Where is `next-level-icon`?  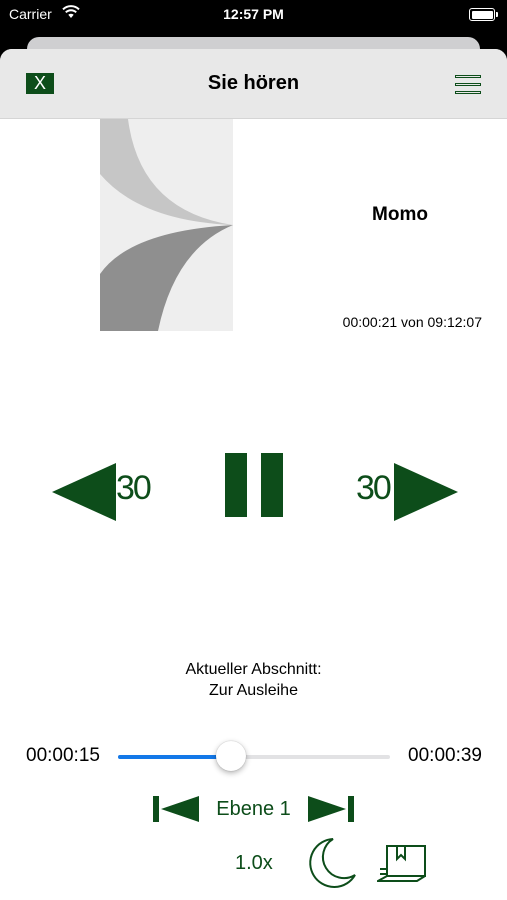 next-level-icon is located at coordinates (331, 809).